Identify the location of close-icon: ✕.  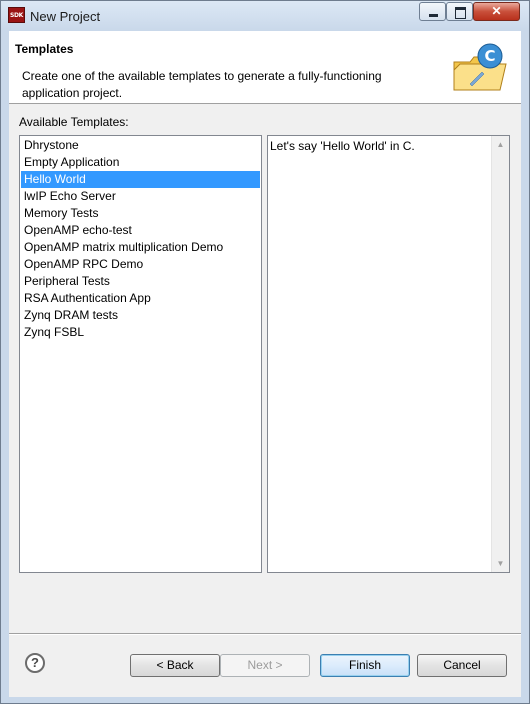
(496, 11).